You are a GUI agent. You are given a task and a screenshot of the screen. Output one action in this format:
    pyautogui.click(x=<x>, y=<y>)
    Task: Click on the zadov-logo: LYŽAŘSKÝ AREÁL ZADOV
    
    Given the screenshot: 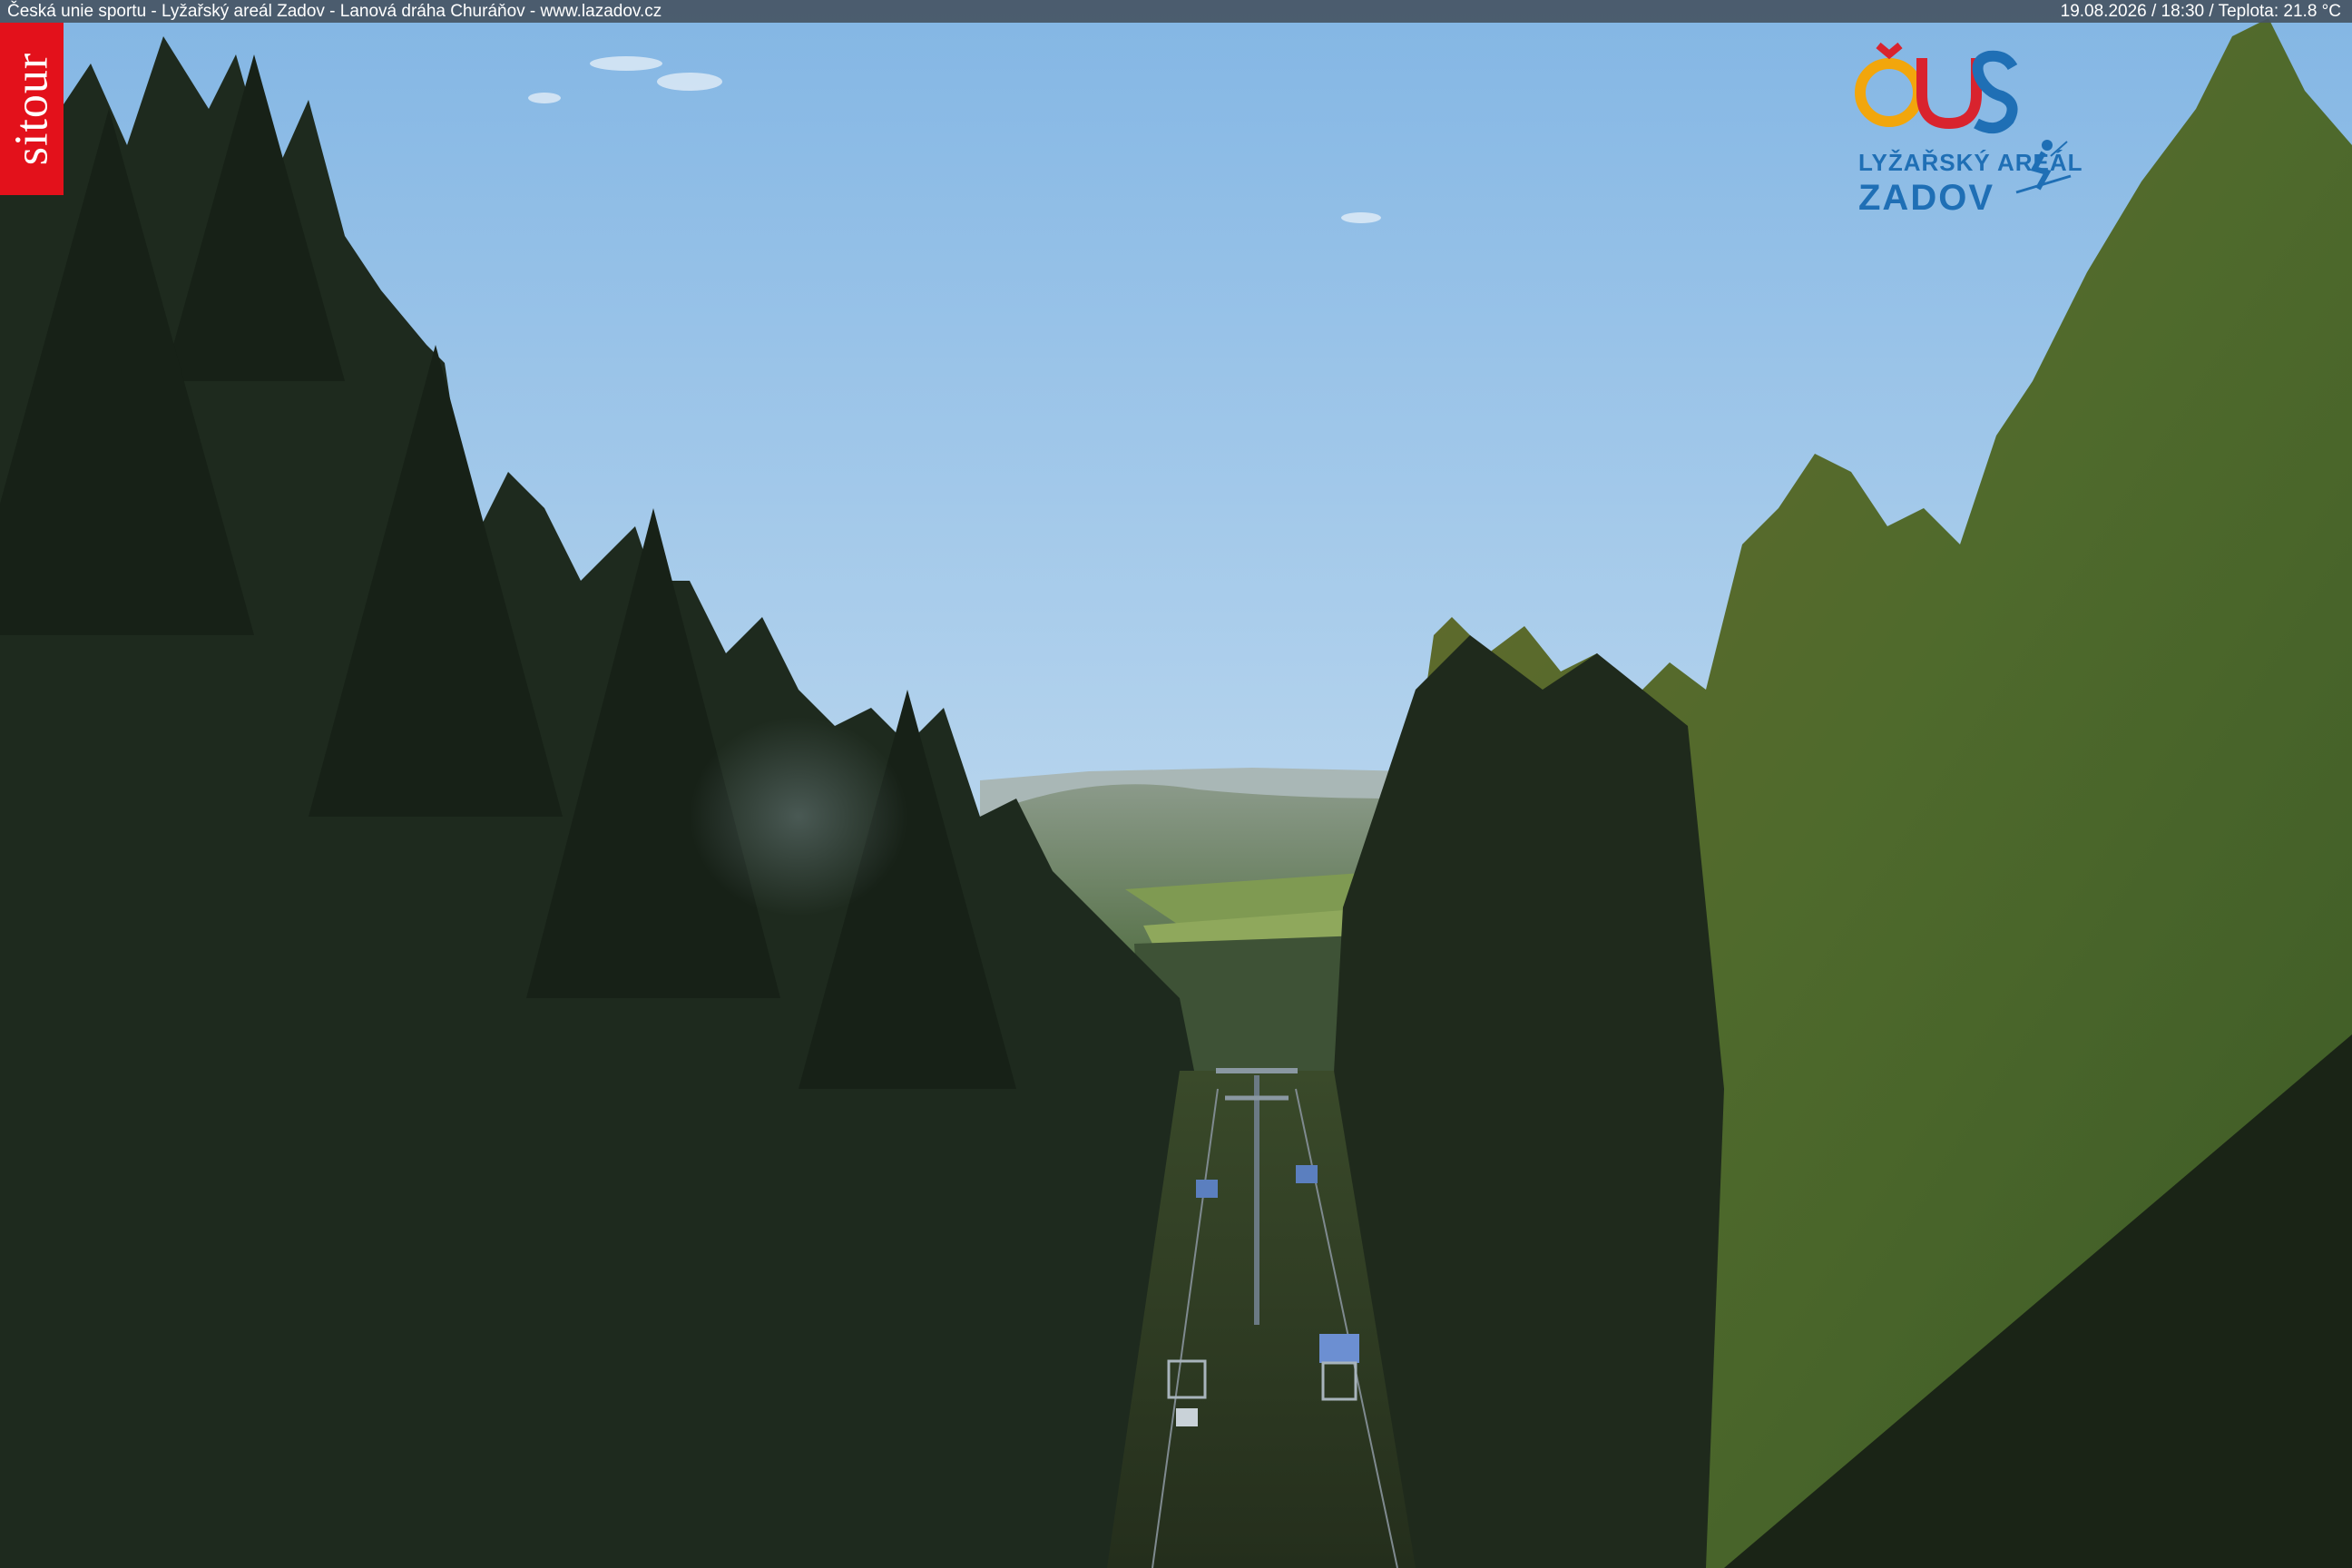 What is the action you would take?
    pyautogui.click(x=1966, y=130)
    